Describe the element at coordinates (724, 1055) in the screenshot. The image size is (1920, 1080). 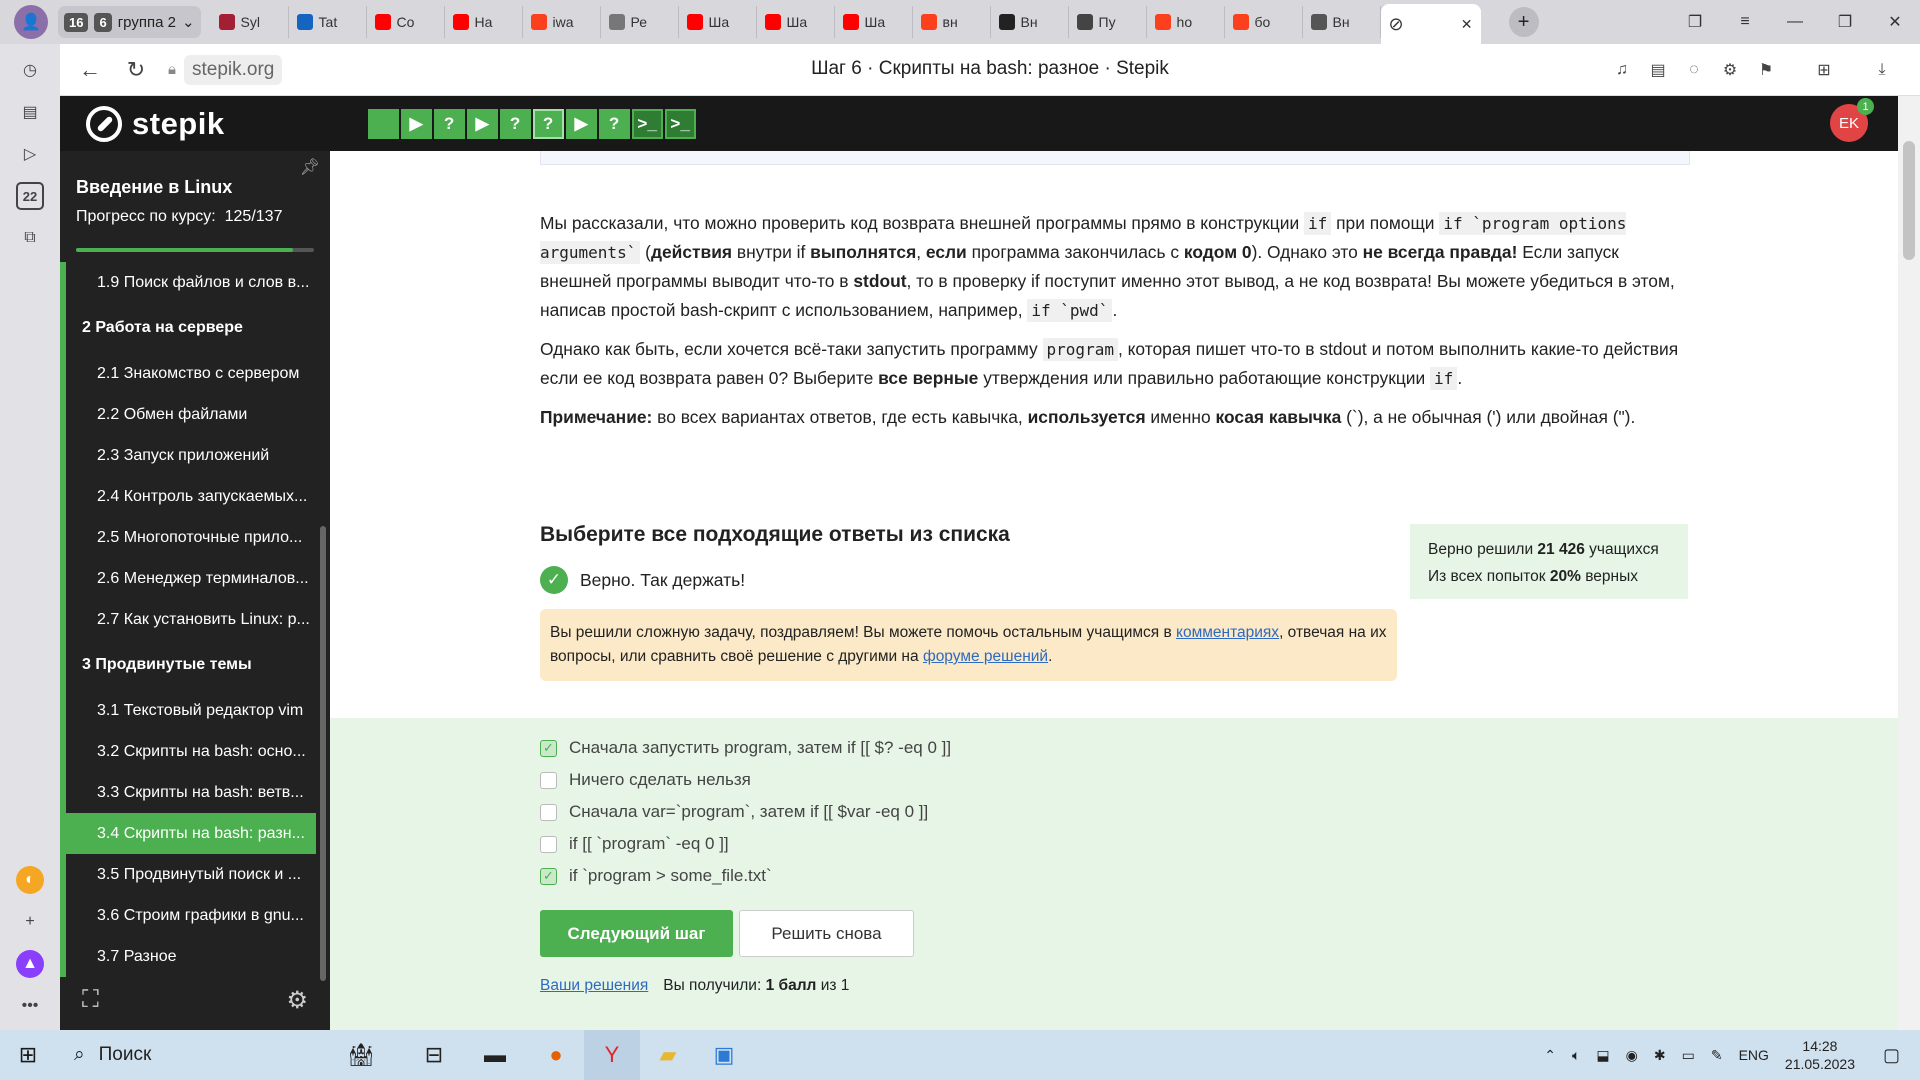
I see `app-icon: ▣` at that location.